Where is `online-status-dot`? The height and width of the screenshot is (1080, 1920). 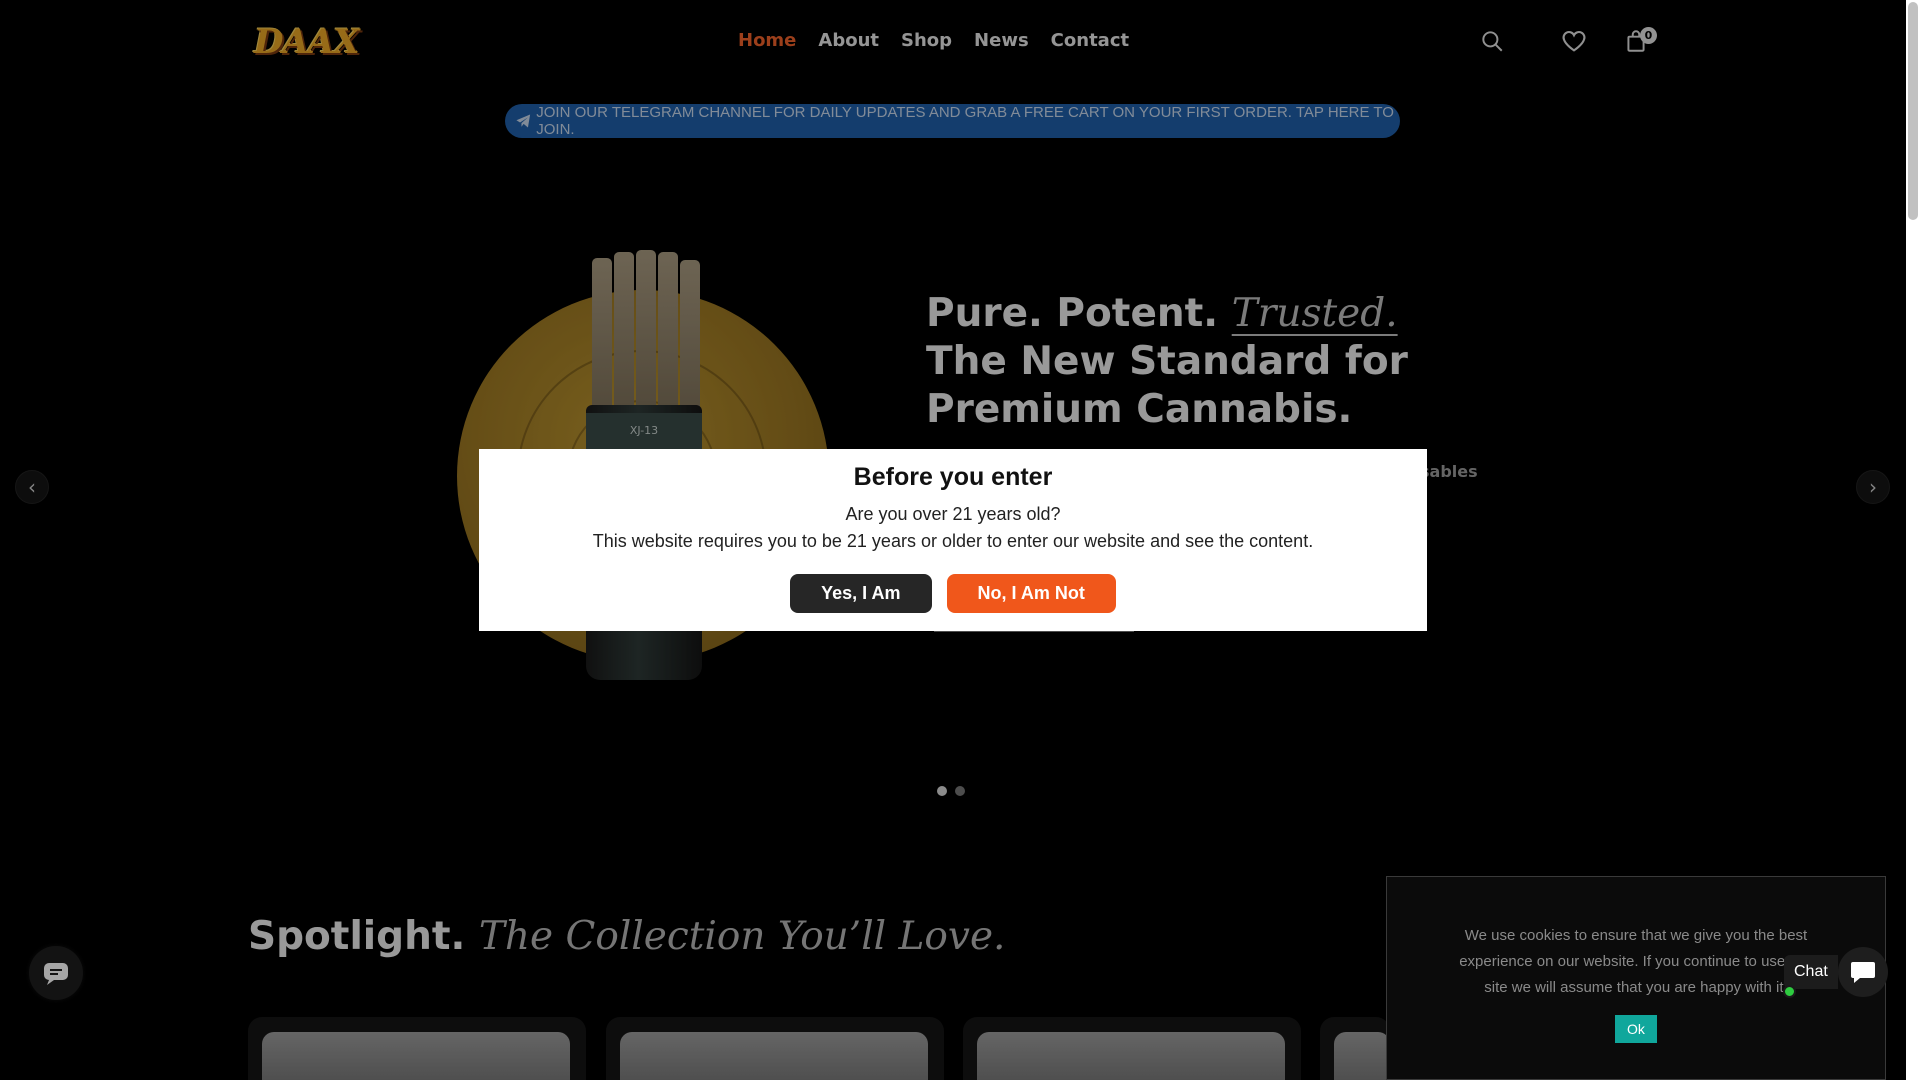
online-status-dot is located at coordinates (1789, 991).